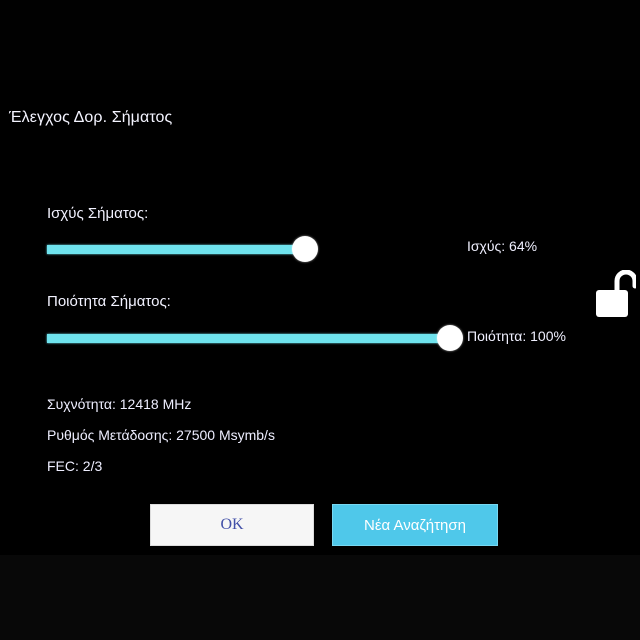 Image resolution: width=640 pixels, height=640 pixels. What do you see at coordinates (119, 404) in the screenshot?
I see `frequency-info: Συχνότητα: 12418 MHz` at bounding box center [119, 404].